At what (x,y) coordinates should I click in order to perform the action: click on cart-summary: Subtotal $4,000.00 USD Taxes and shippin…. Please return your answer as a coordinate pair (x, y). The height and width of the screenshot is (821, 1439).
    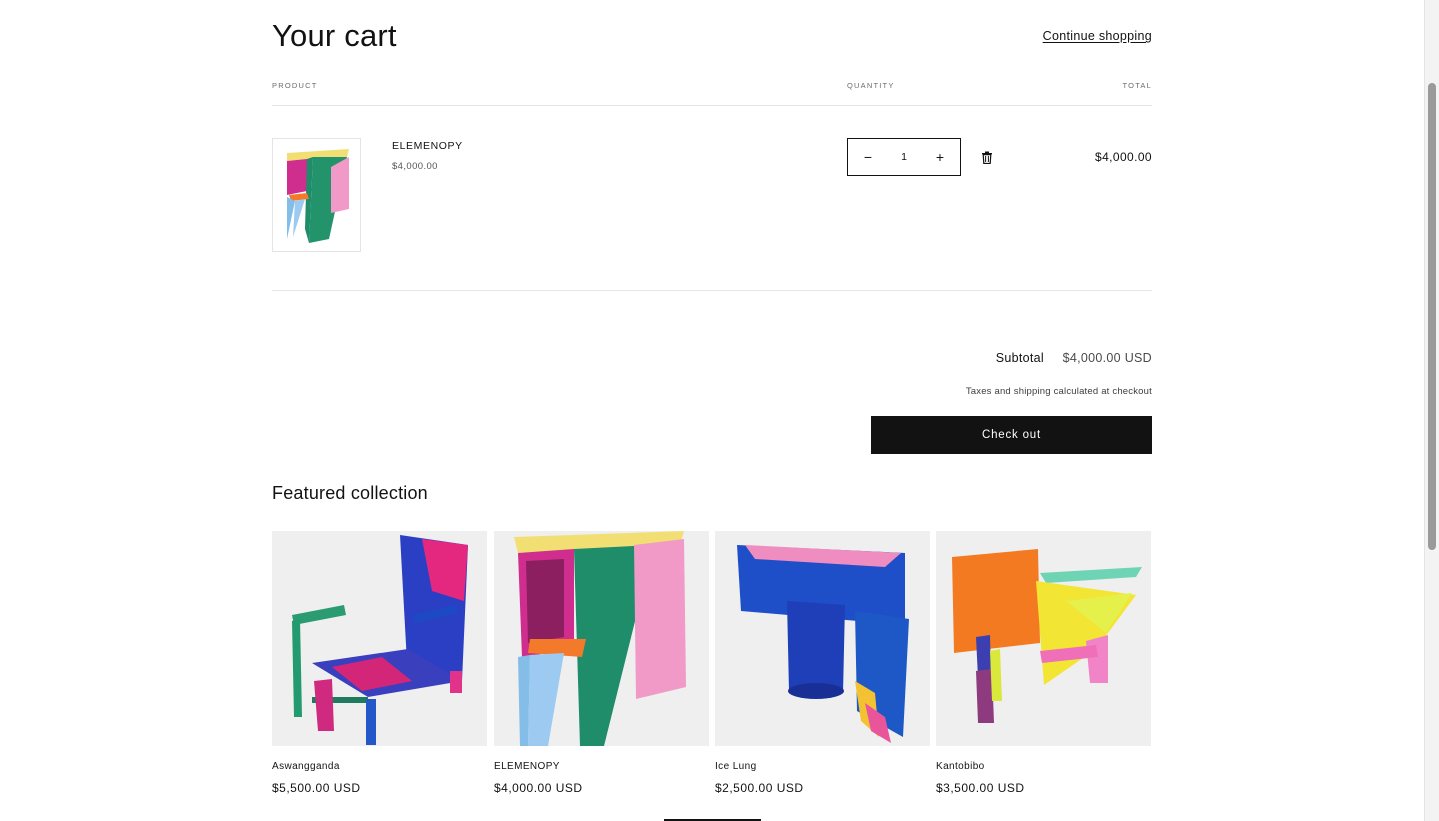
    Looking at the image, I should click on (712, 377).